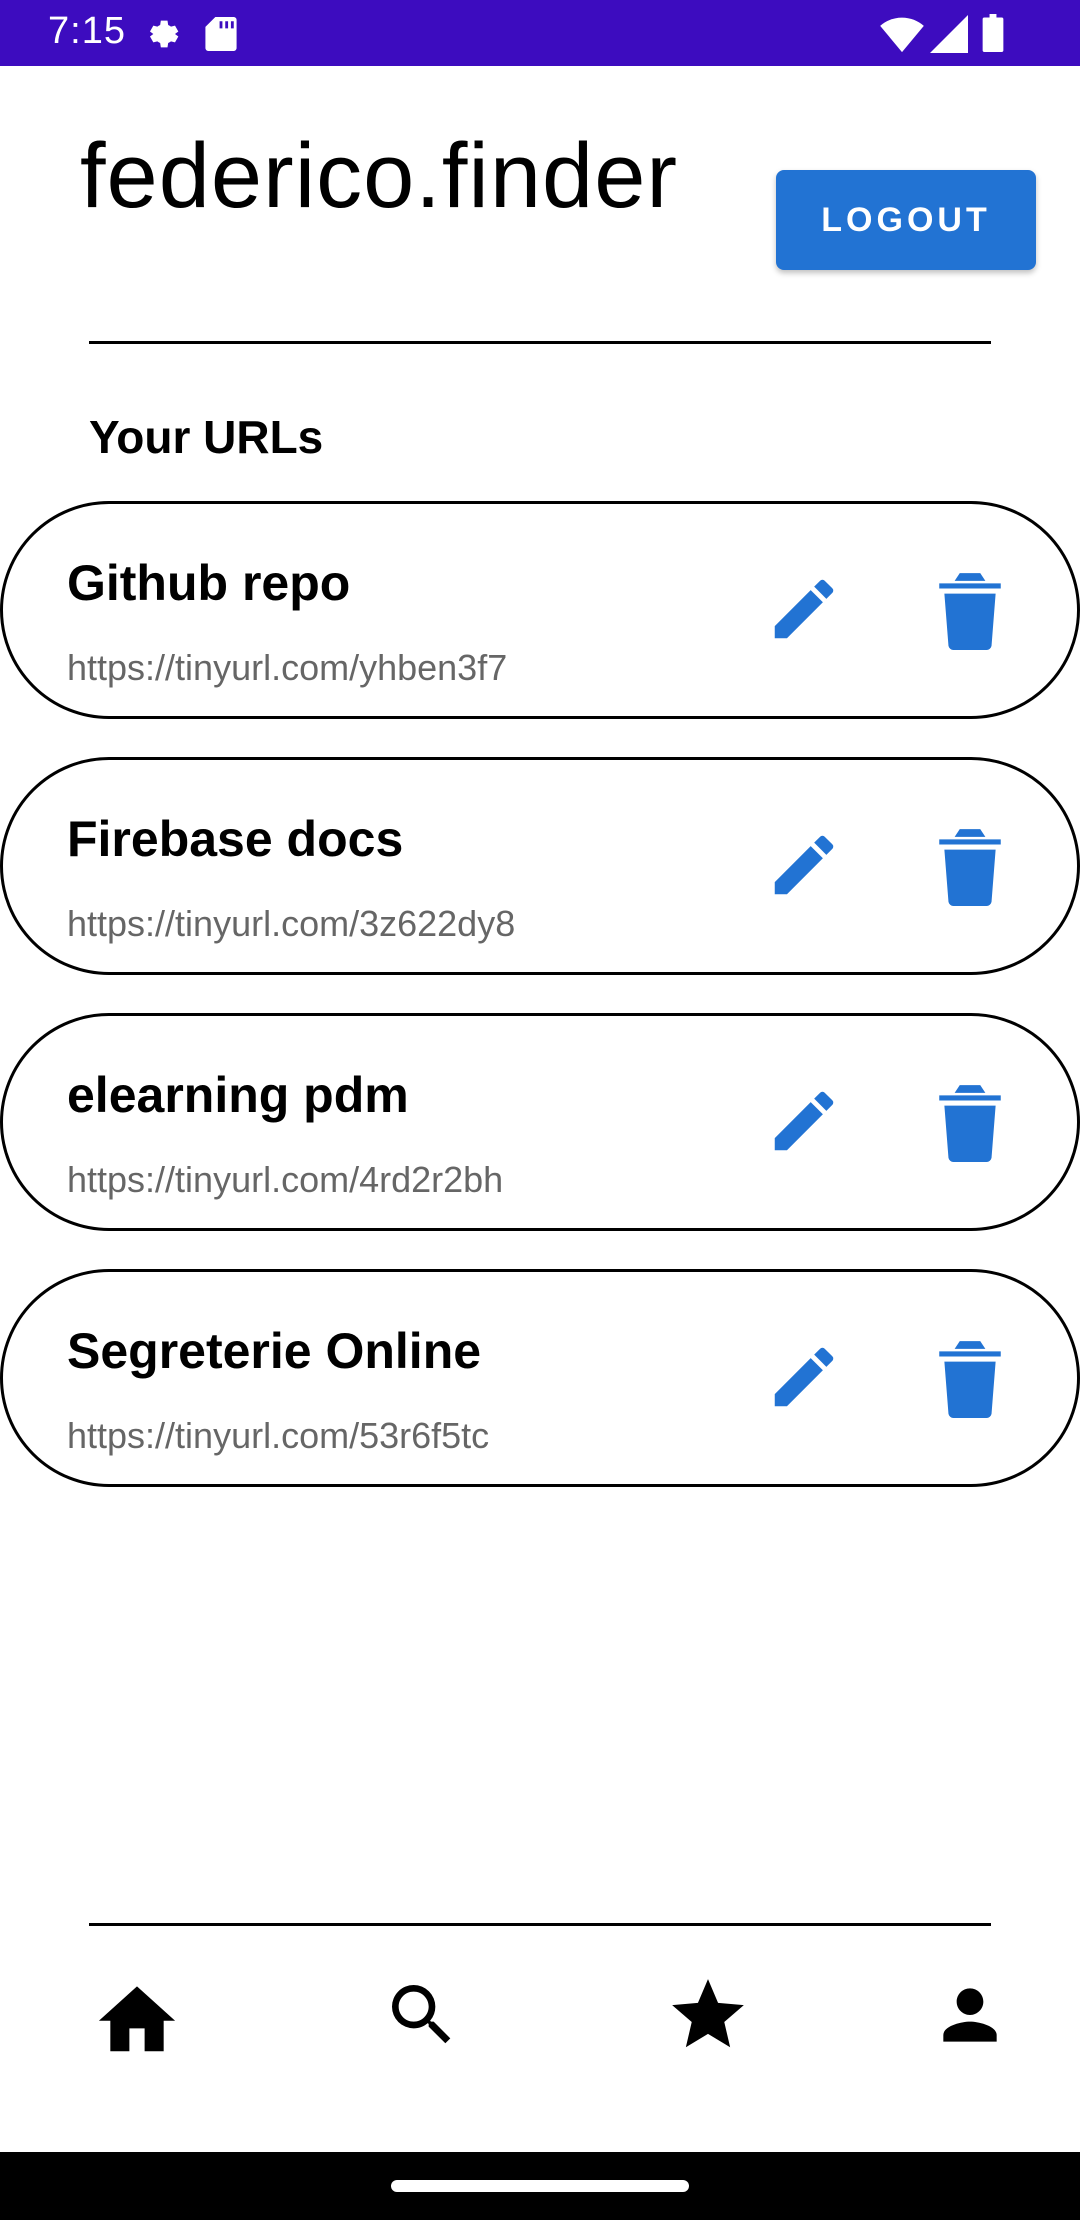 Image resolution: width=1080 pixels, height=2220 pixels. Describe the element at coordinates (540, 610) in the screenshot. I see `url-card: Github repo https://tinyurl.com/yhben3f7` at that location.